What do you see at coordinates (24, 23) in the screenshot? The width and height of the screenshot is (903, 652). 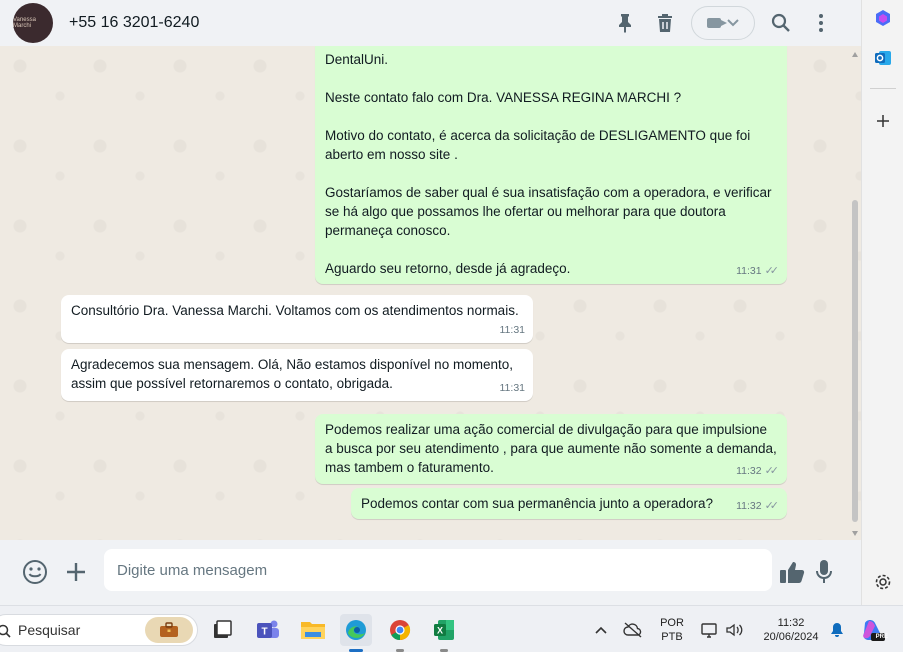 I see `avatar-text: Vanessa Marchi` at bounding box center [24, 23].